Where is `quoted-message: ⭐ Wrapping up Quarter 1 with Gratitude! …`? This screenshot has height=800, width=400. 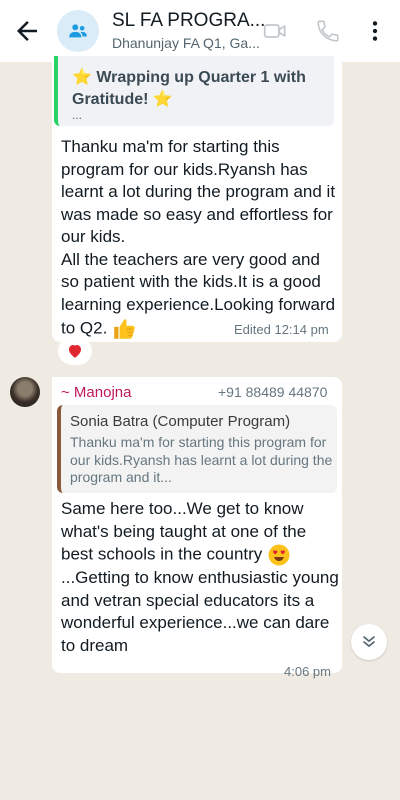
quoted-message: ⭐ Wrapping up Quarter 1 with Gratitude! … is located at coordinates (194, 91).